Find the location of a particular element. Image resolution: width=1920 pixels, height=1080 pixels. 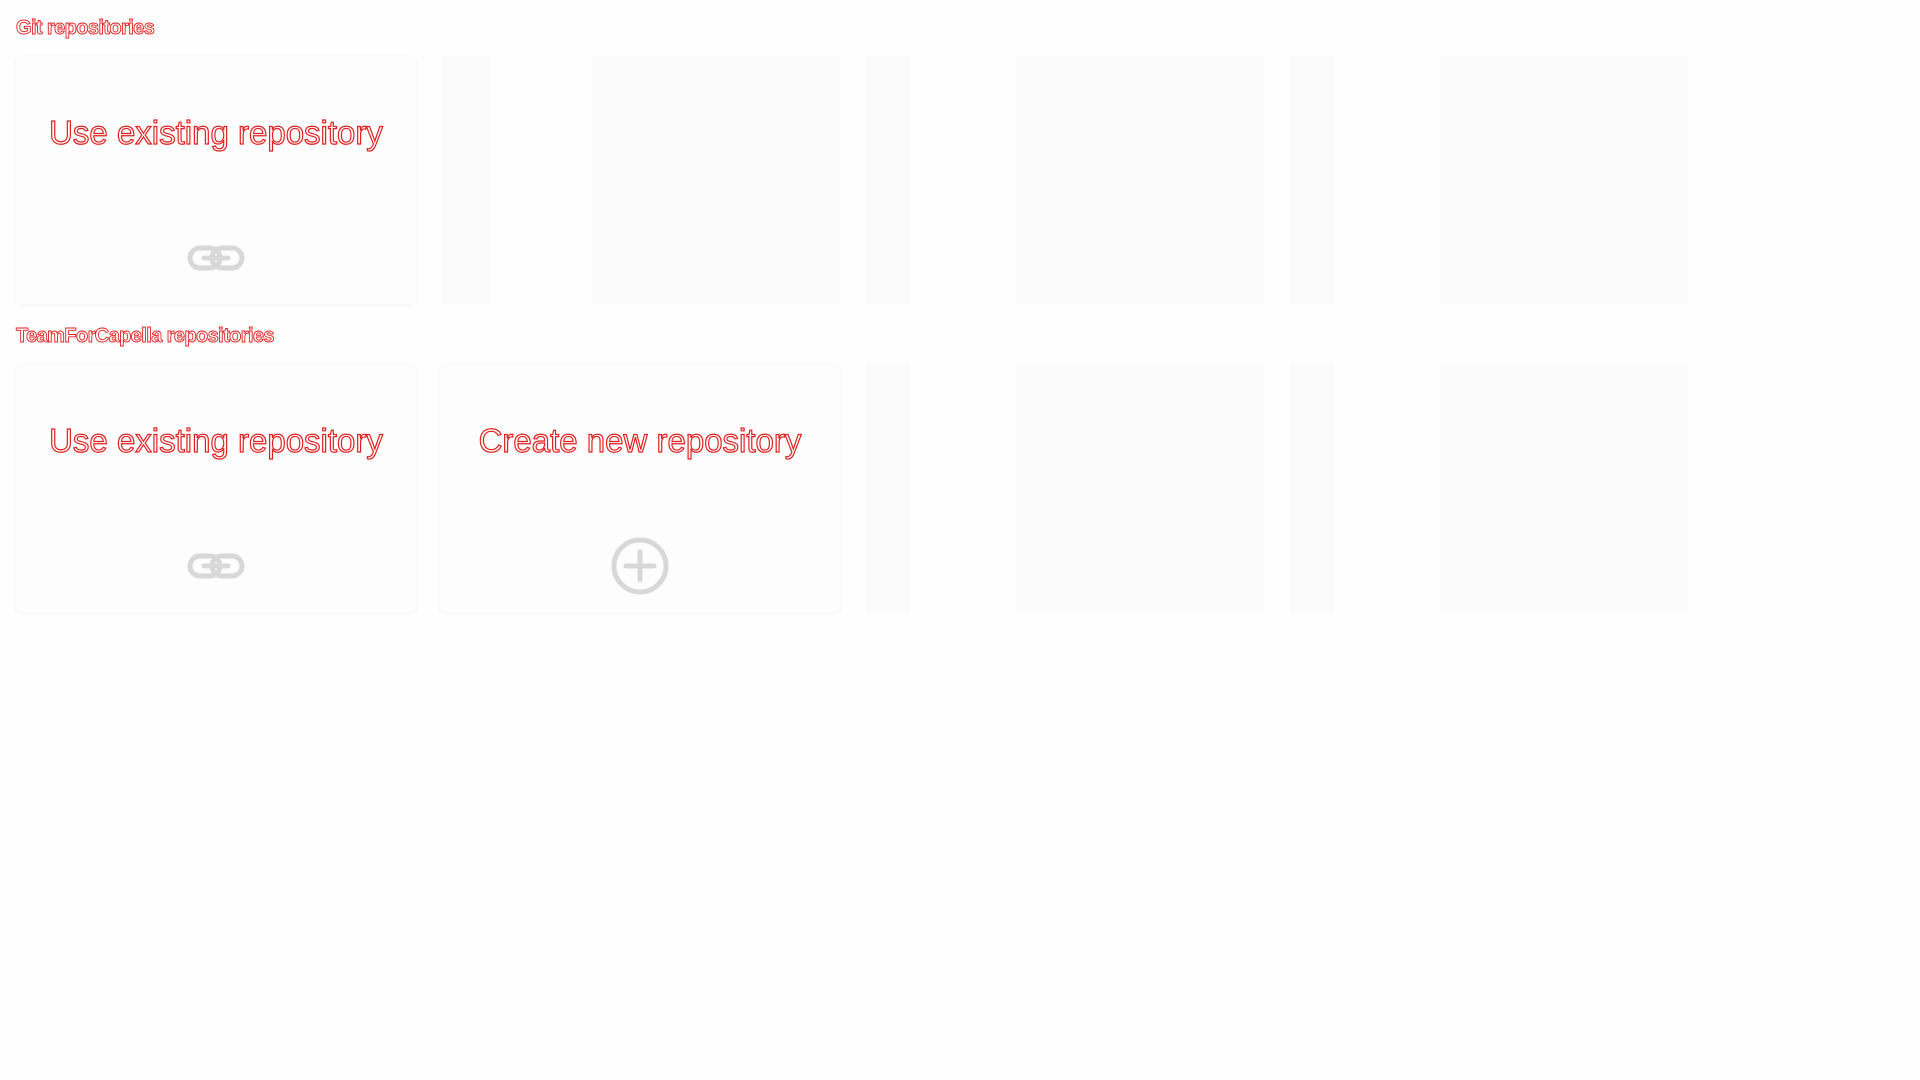

tile-label: Create new repository is located at coordinates (640, 440).